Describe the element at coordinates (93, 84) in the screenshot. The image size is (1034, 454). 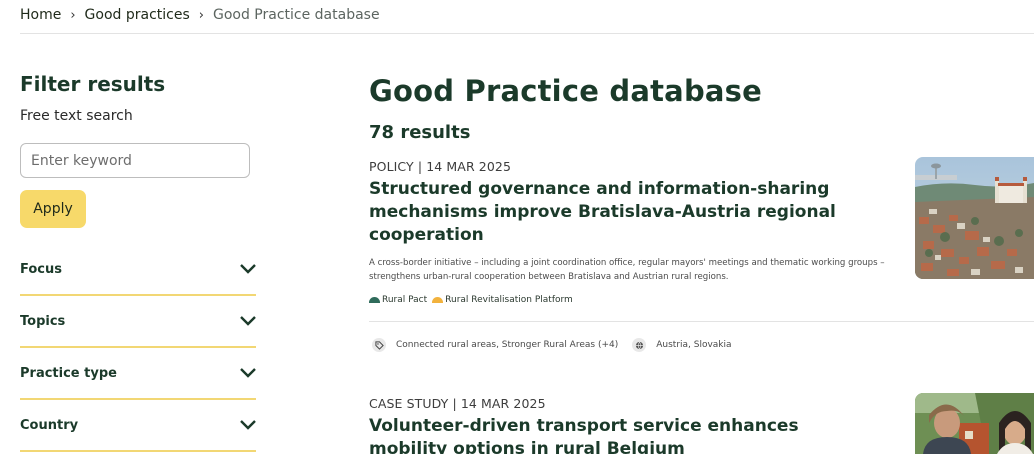
I see `filter-title: Filter results` at that location.